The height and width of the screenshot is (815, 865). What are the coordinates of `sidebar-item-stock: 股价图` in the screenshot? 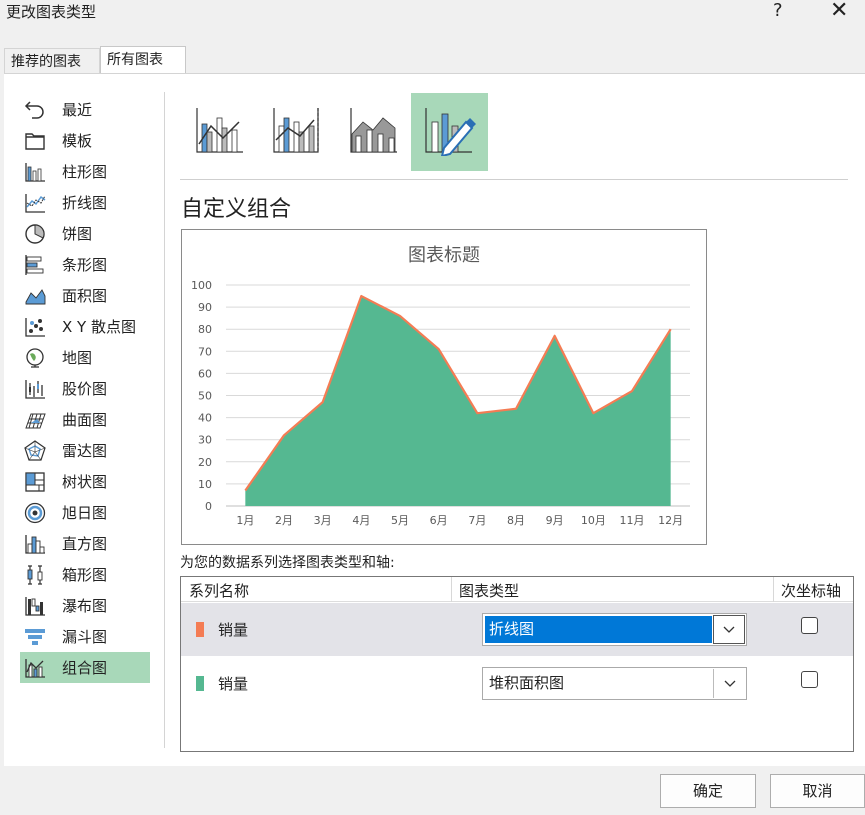 It's located at (85, 388).